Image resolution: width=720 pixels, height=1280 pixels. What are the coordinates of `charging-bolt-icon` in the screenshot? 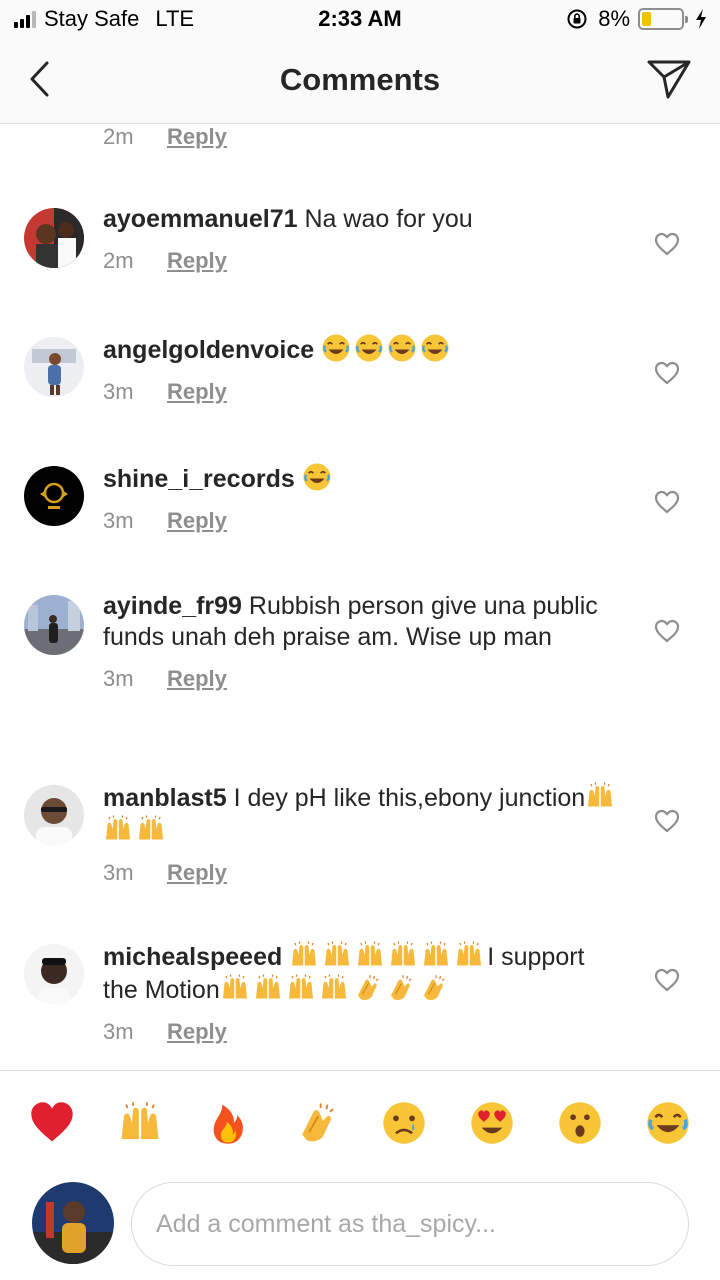 It's located at (701, 19).